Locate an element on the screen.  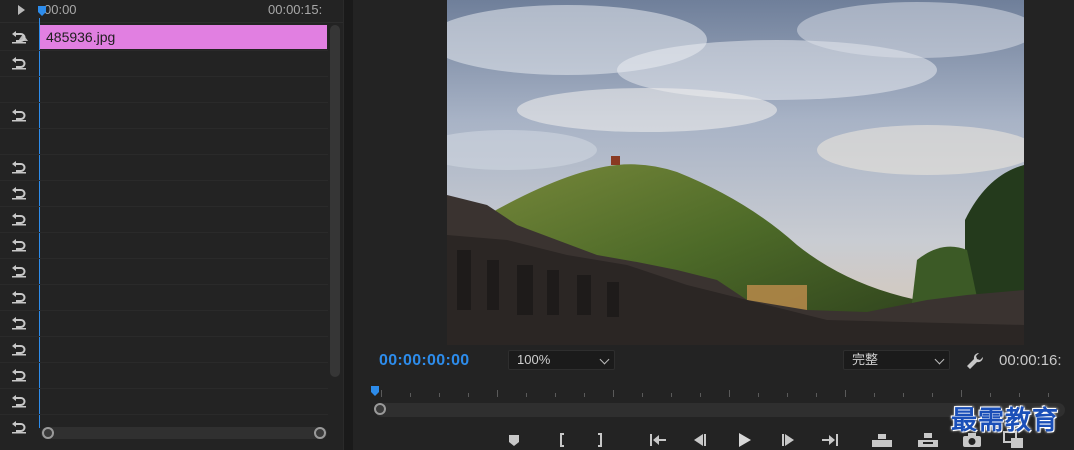
go-to-in-icon is located at coordinates (658, 440).